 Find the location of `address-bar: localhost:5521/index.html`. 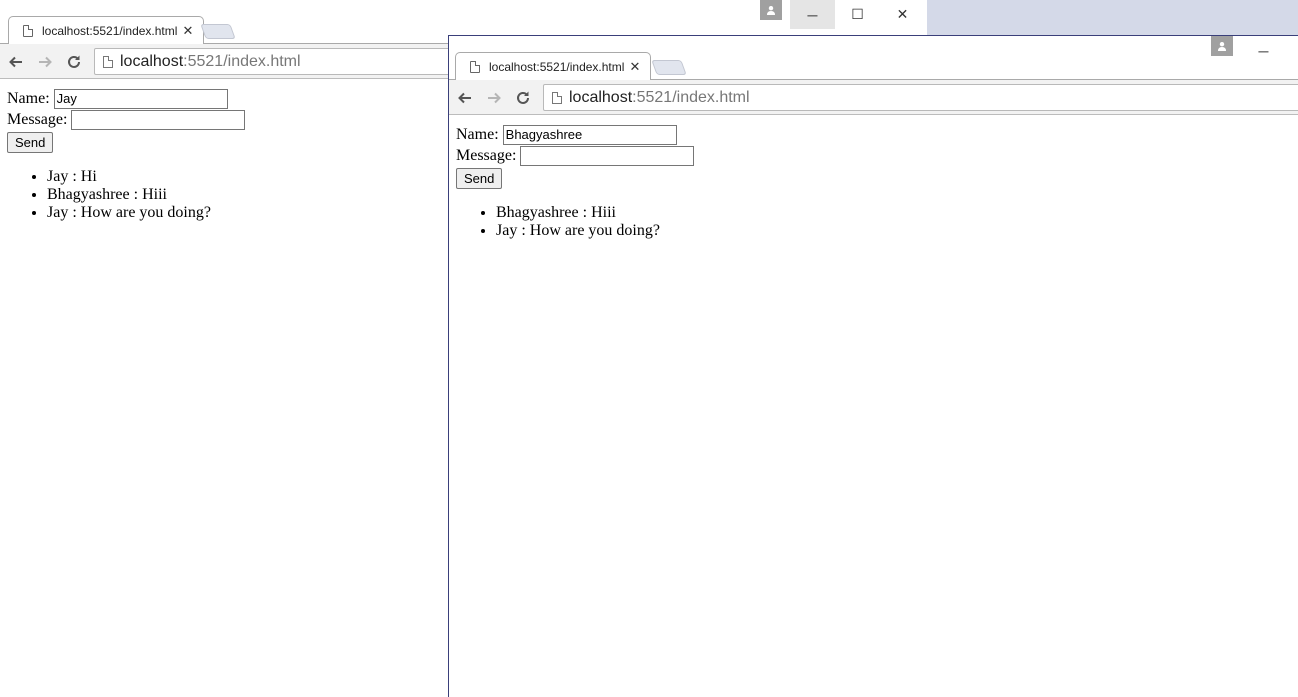

address-bar: localhost:5521/index.html is located at coordinates (920, 97).